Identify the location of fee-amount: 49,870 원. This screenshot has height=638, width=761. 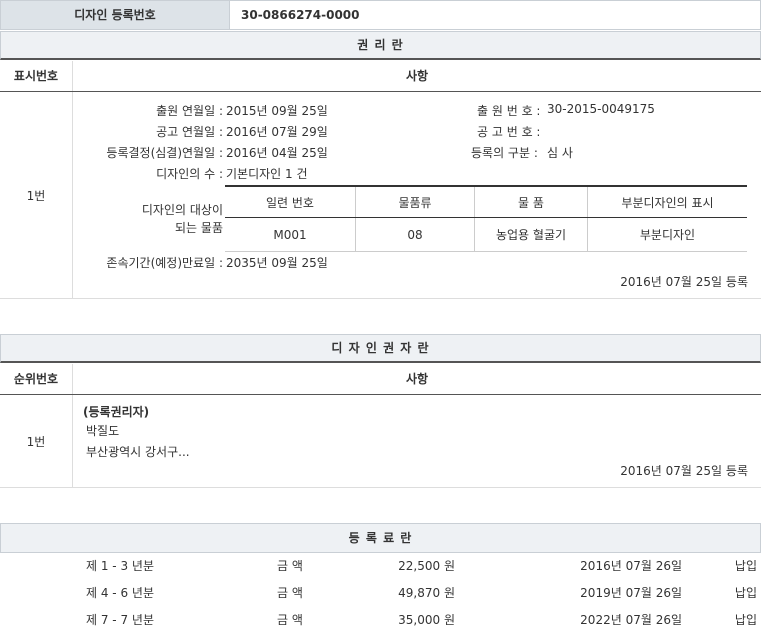
(426, 593).